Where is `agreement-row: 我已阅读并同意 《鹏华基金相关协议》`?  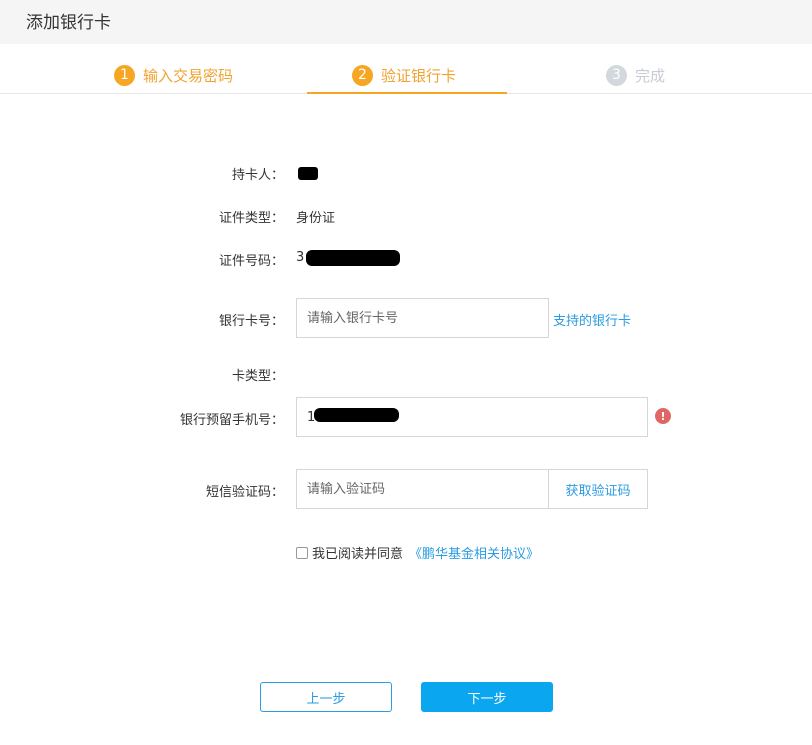 agreement-row: 我已阅读并同意 《鹏华基金相关协议》 is located at coordinates (417, 552).